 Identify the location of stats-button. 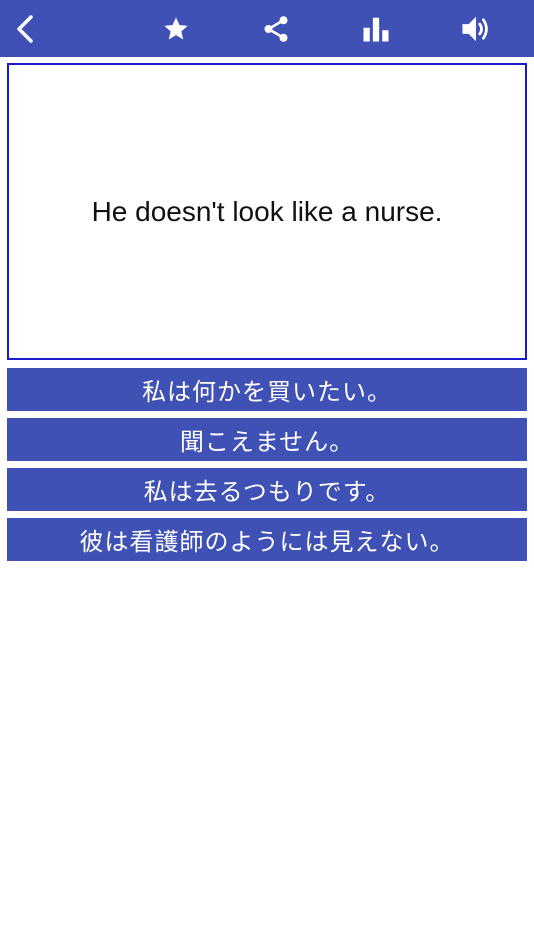
(376, 28).